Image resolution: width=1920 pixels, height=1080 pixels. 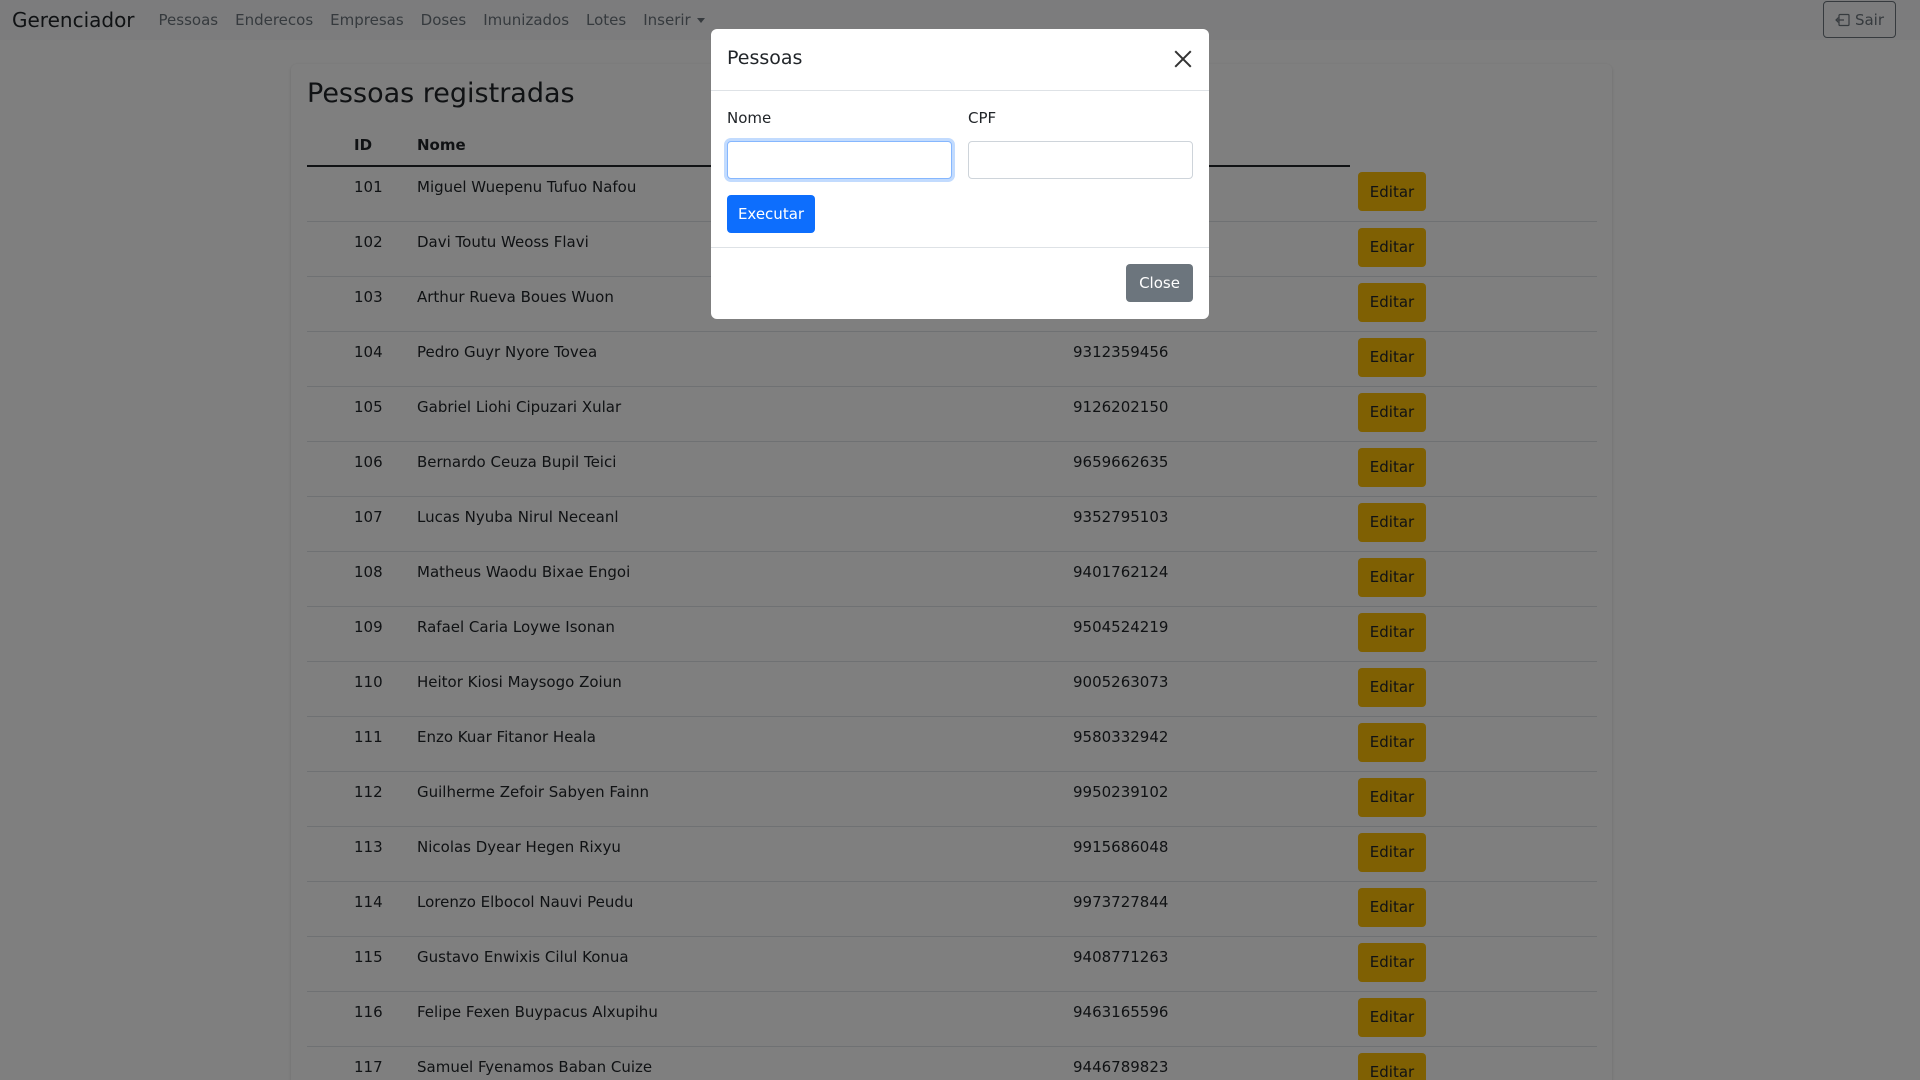 I want to click on modal-title: Pessoas, so click(x=765, y=58).